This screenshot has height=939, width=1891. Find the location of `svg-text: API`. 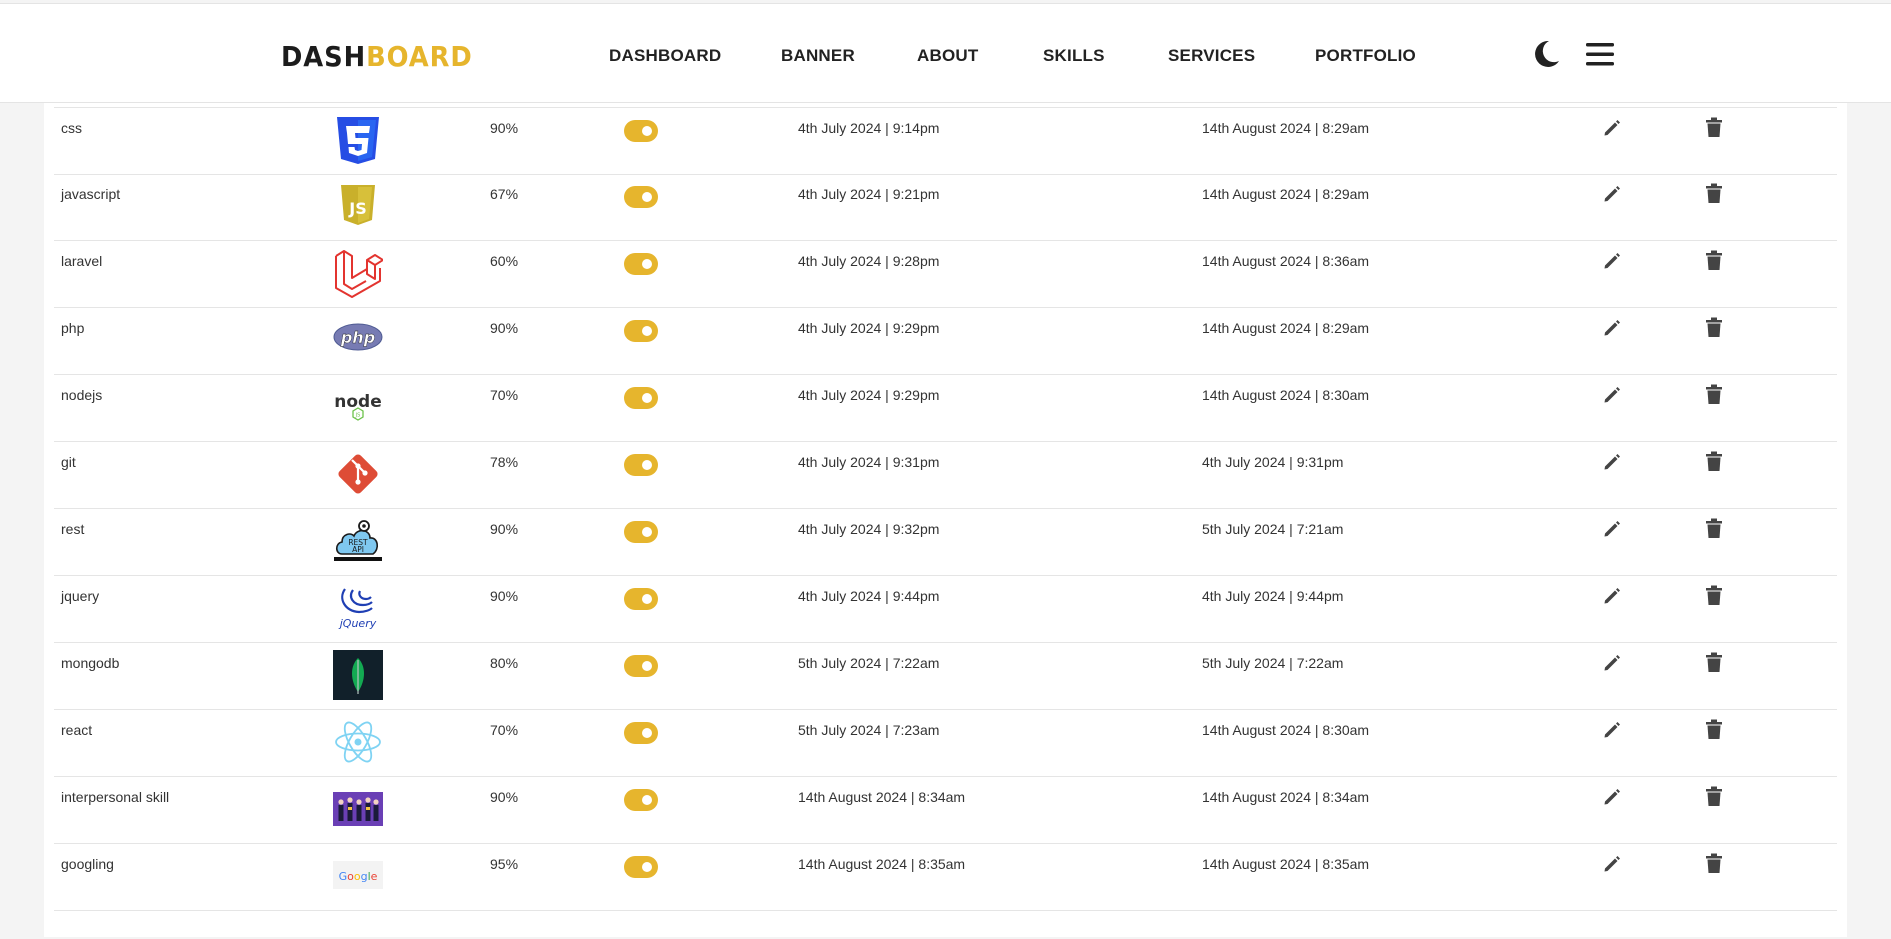

svg-text: API is located at coordinates (358, 549).